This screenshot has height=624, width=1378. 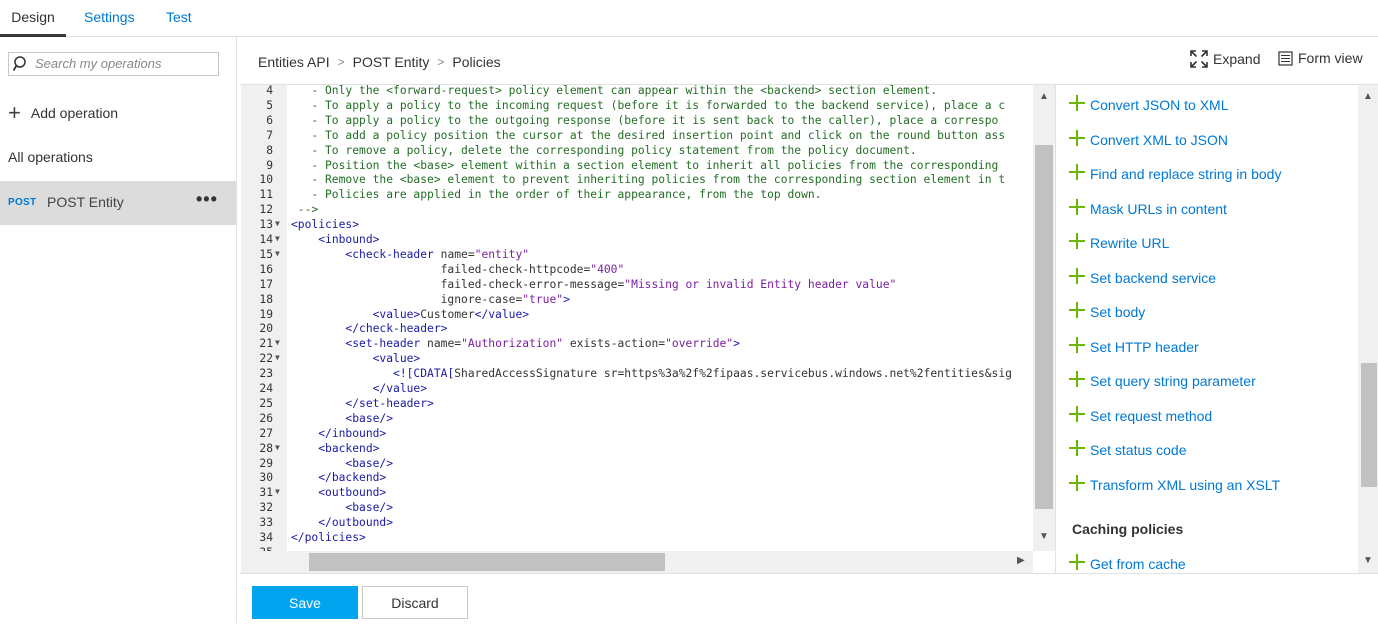 I want to click on expand-icon, so click(x=1199, y=59).